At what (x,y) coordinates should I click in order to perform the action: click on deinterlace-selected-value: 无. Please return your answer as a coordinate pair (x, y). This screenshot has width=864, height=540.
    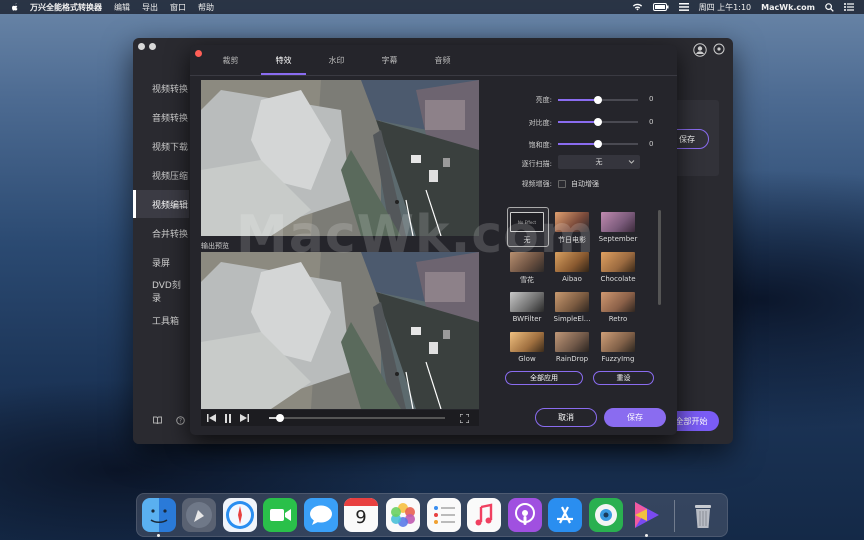
    Looking at the image, I should click on (599, 162).